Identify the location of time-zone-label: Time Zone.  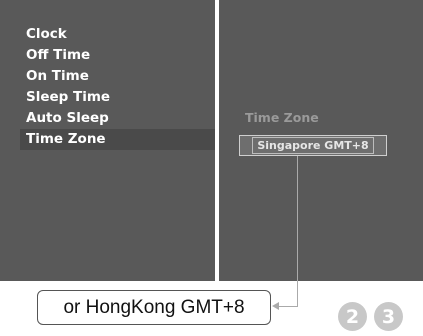
(282, 117).